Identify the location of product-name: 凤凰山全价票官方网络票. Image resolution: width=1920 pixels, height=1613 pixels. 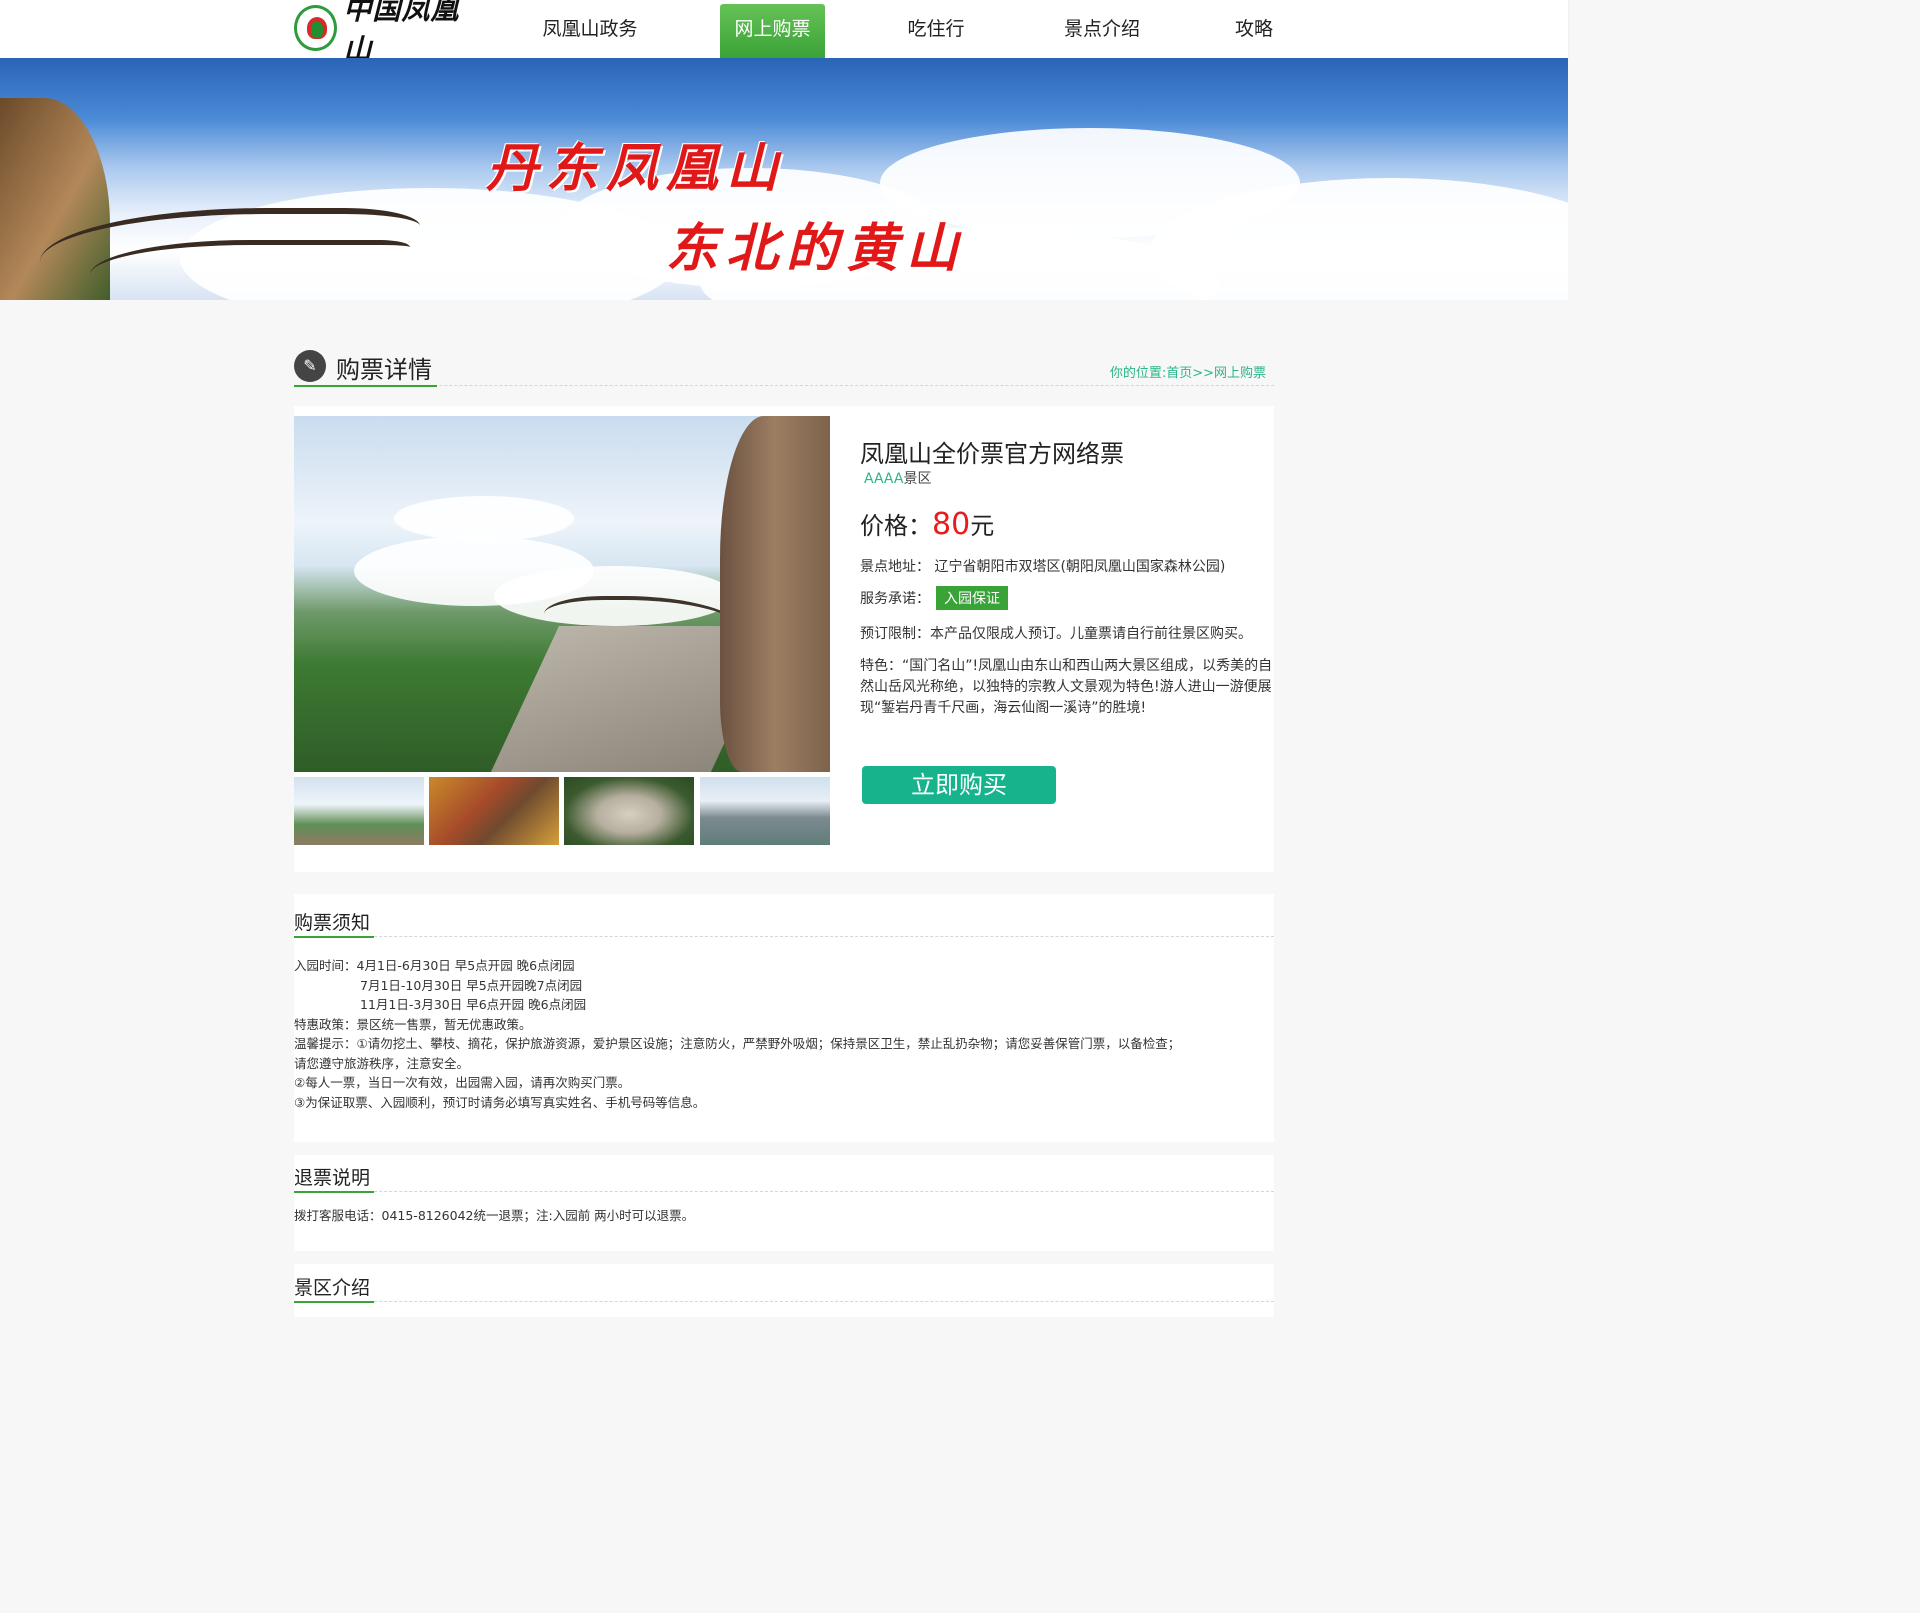
(992, 454).